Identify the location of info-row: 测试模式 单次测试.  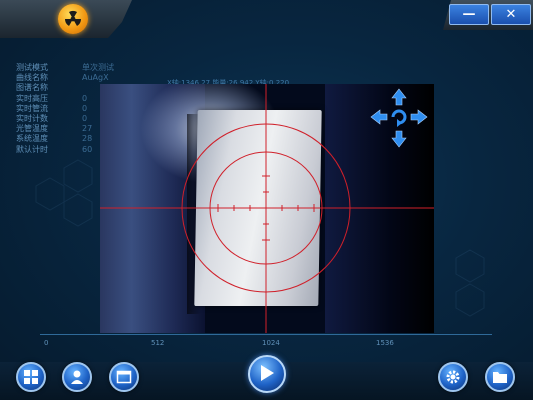
(65, 68).